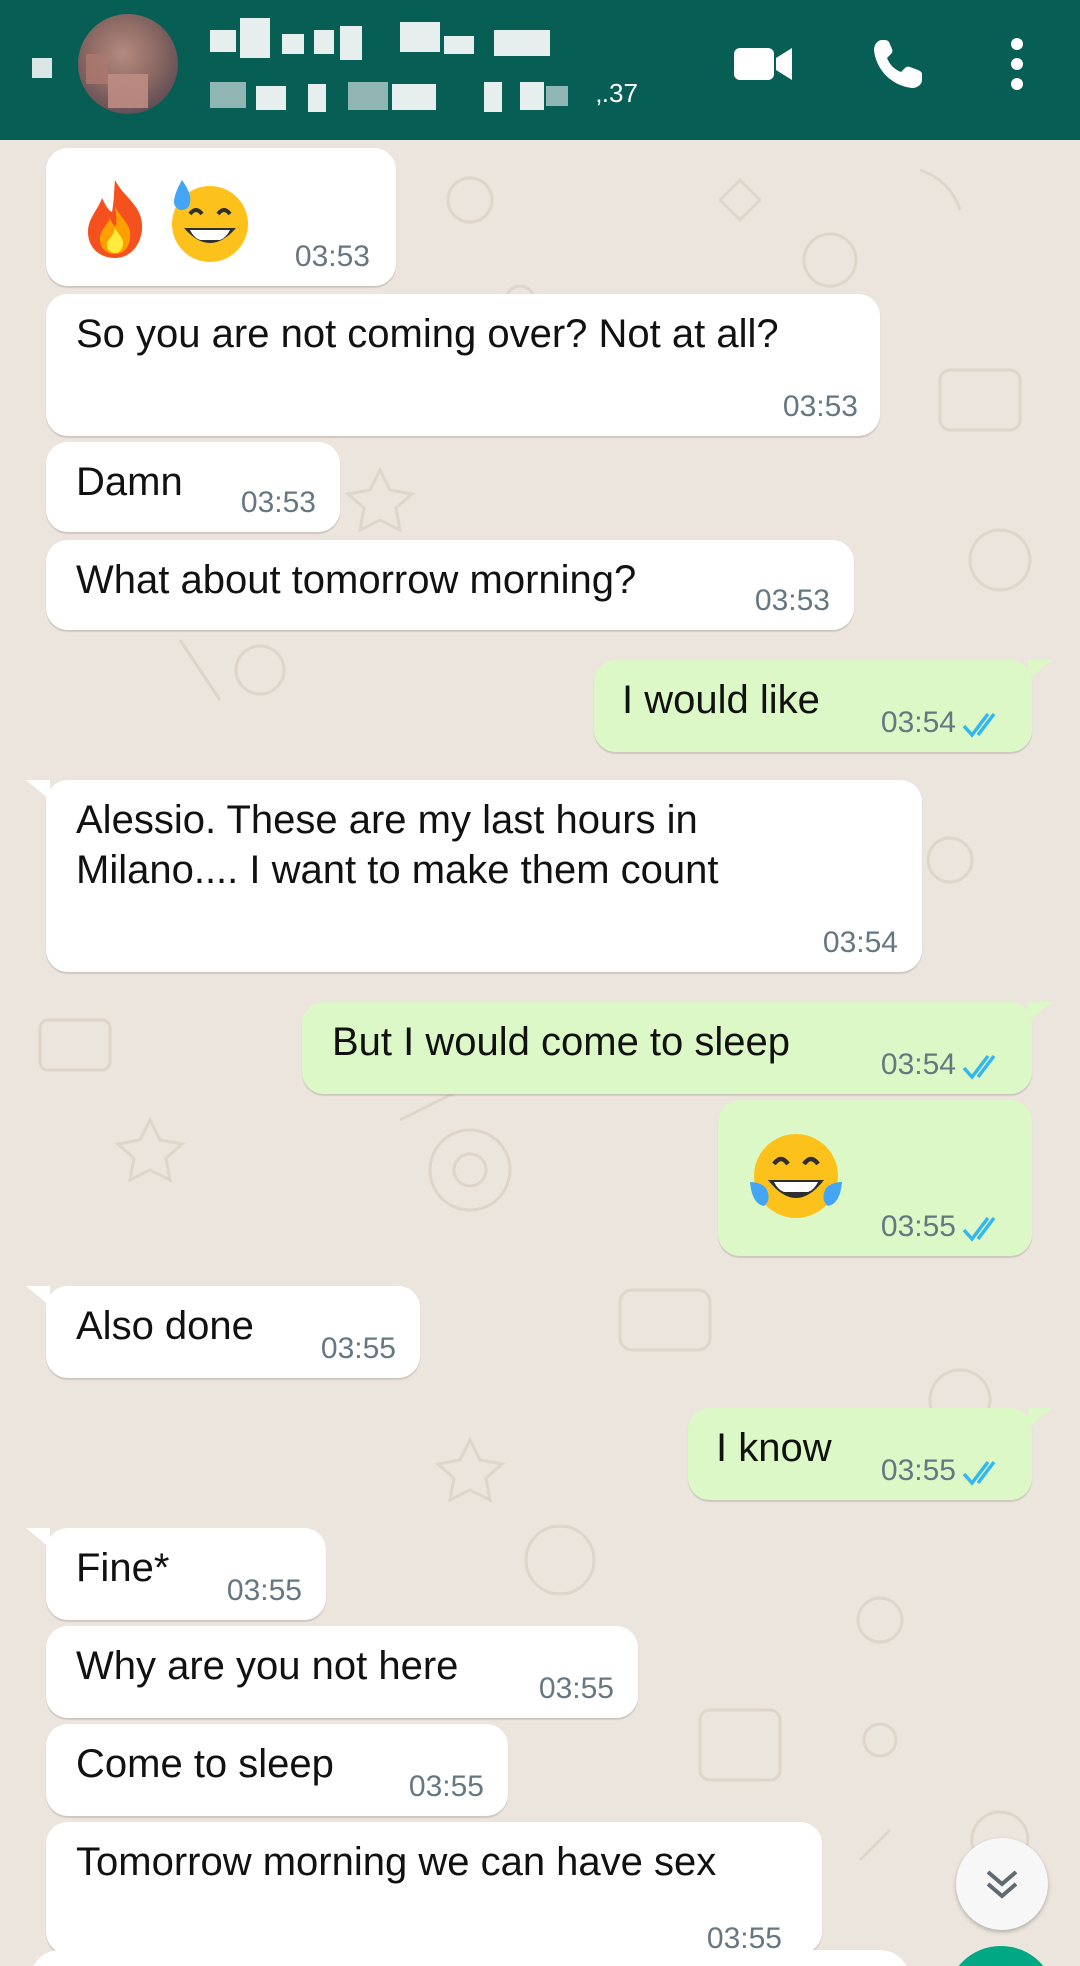 The width and height of the screenshot is (1080, 1966). I want to click on incoming-message: What about tomorrow morning? 03:53, so click(450, 585).